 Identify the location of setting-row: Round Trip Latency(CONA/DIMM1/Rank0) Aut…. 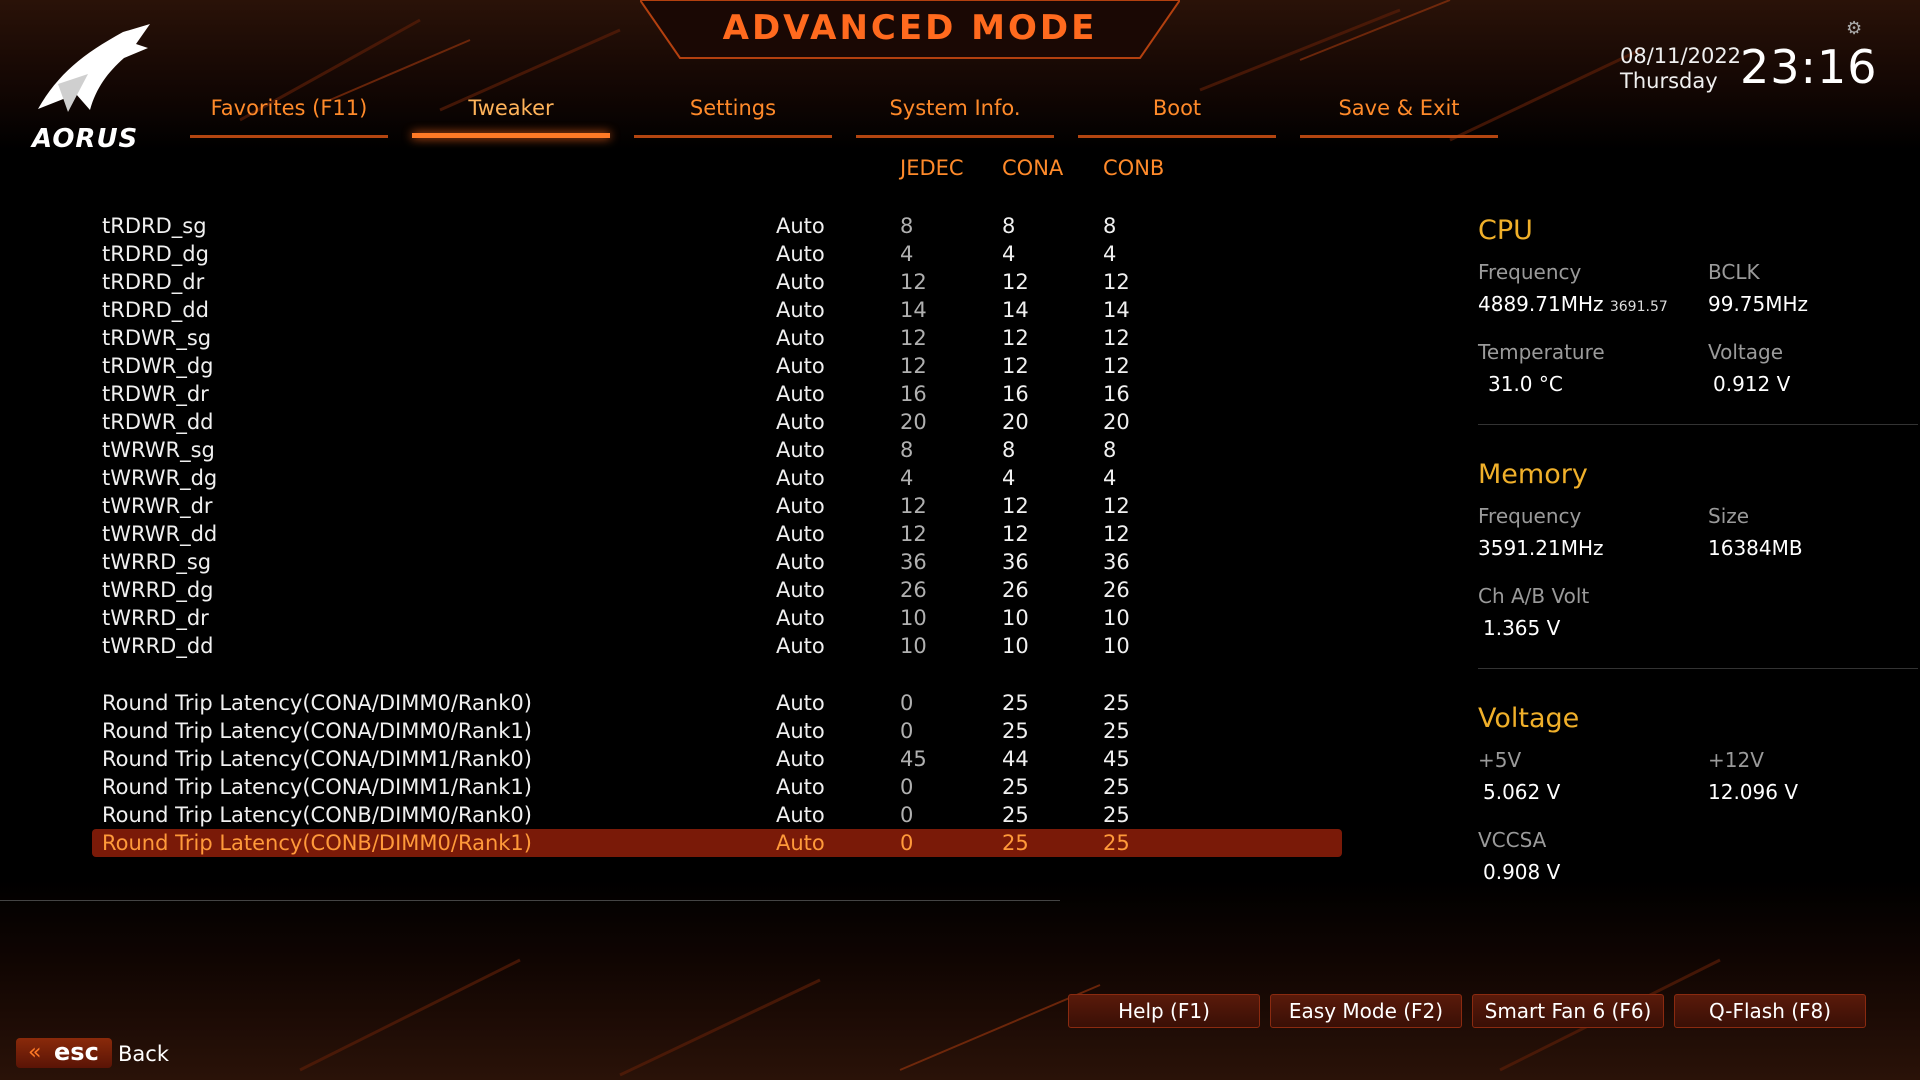
(717, 759).